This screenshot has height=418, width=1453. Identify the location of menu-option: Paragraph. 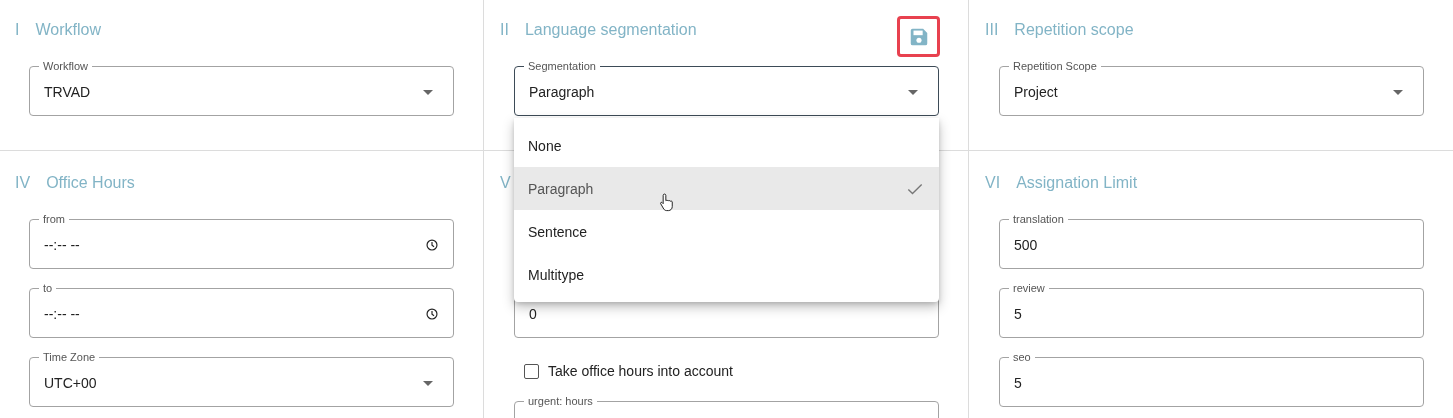
(726, 188).